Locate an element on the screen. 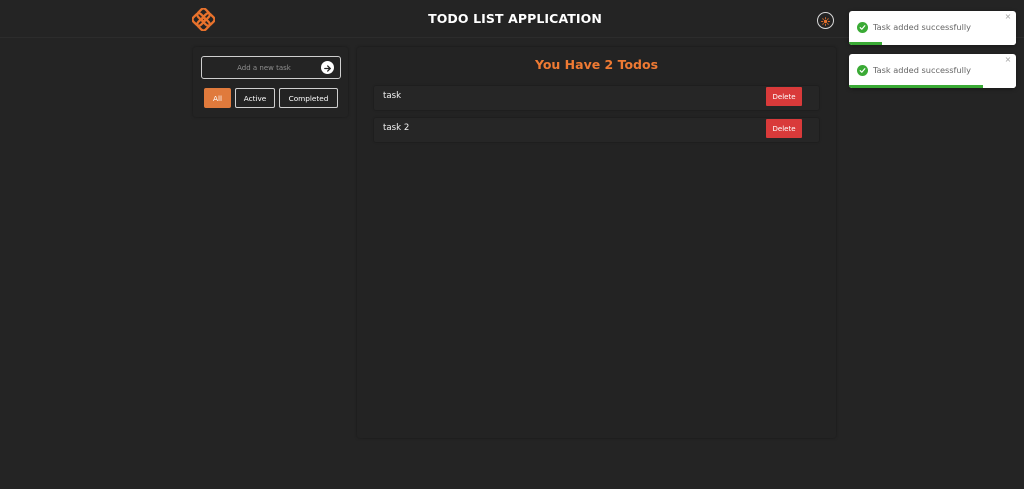 The image size is (1024, 489). sun-icon is located at coordinates (825, 20).